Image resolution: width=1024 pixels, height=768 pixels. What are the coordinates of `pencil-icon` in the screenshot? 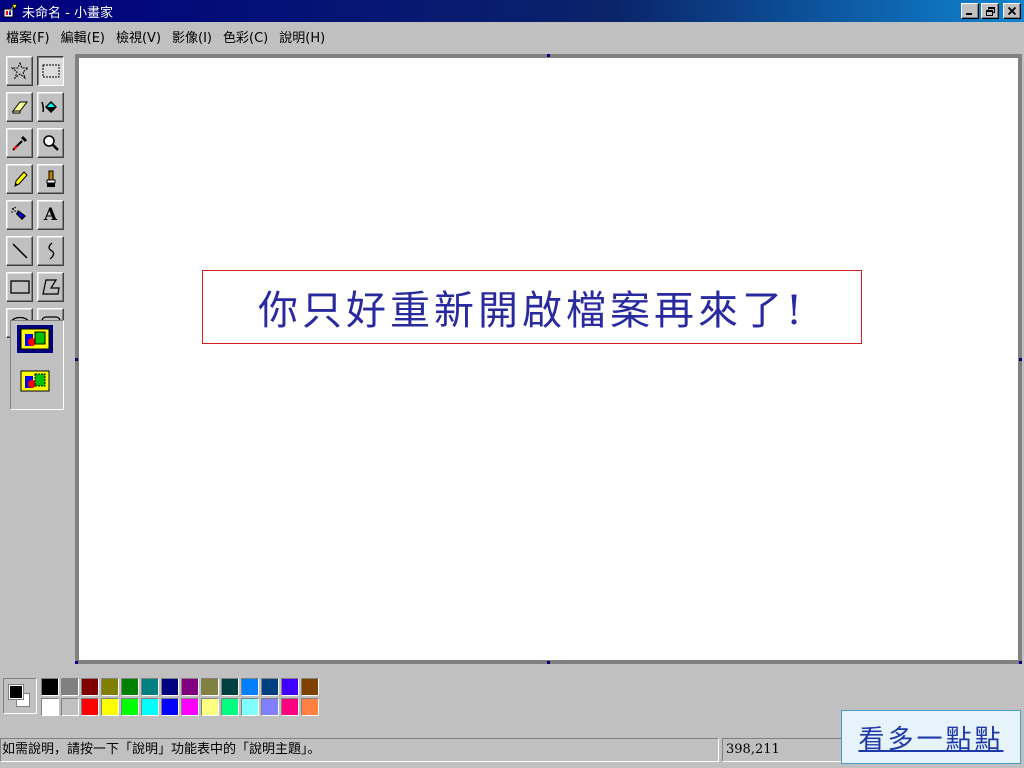 It's located at (20, 179).